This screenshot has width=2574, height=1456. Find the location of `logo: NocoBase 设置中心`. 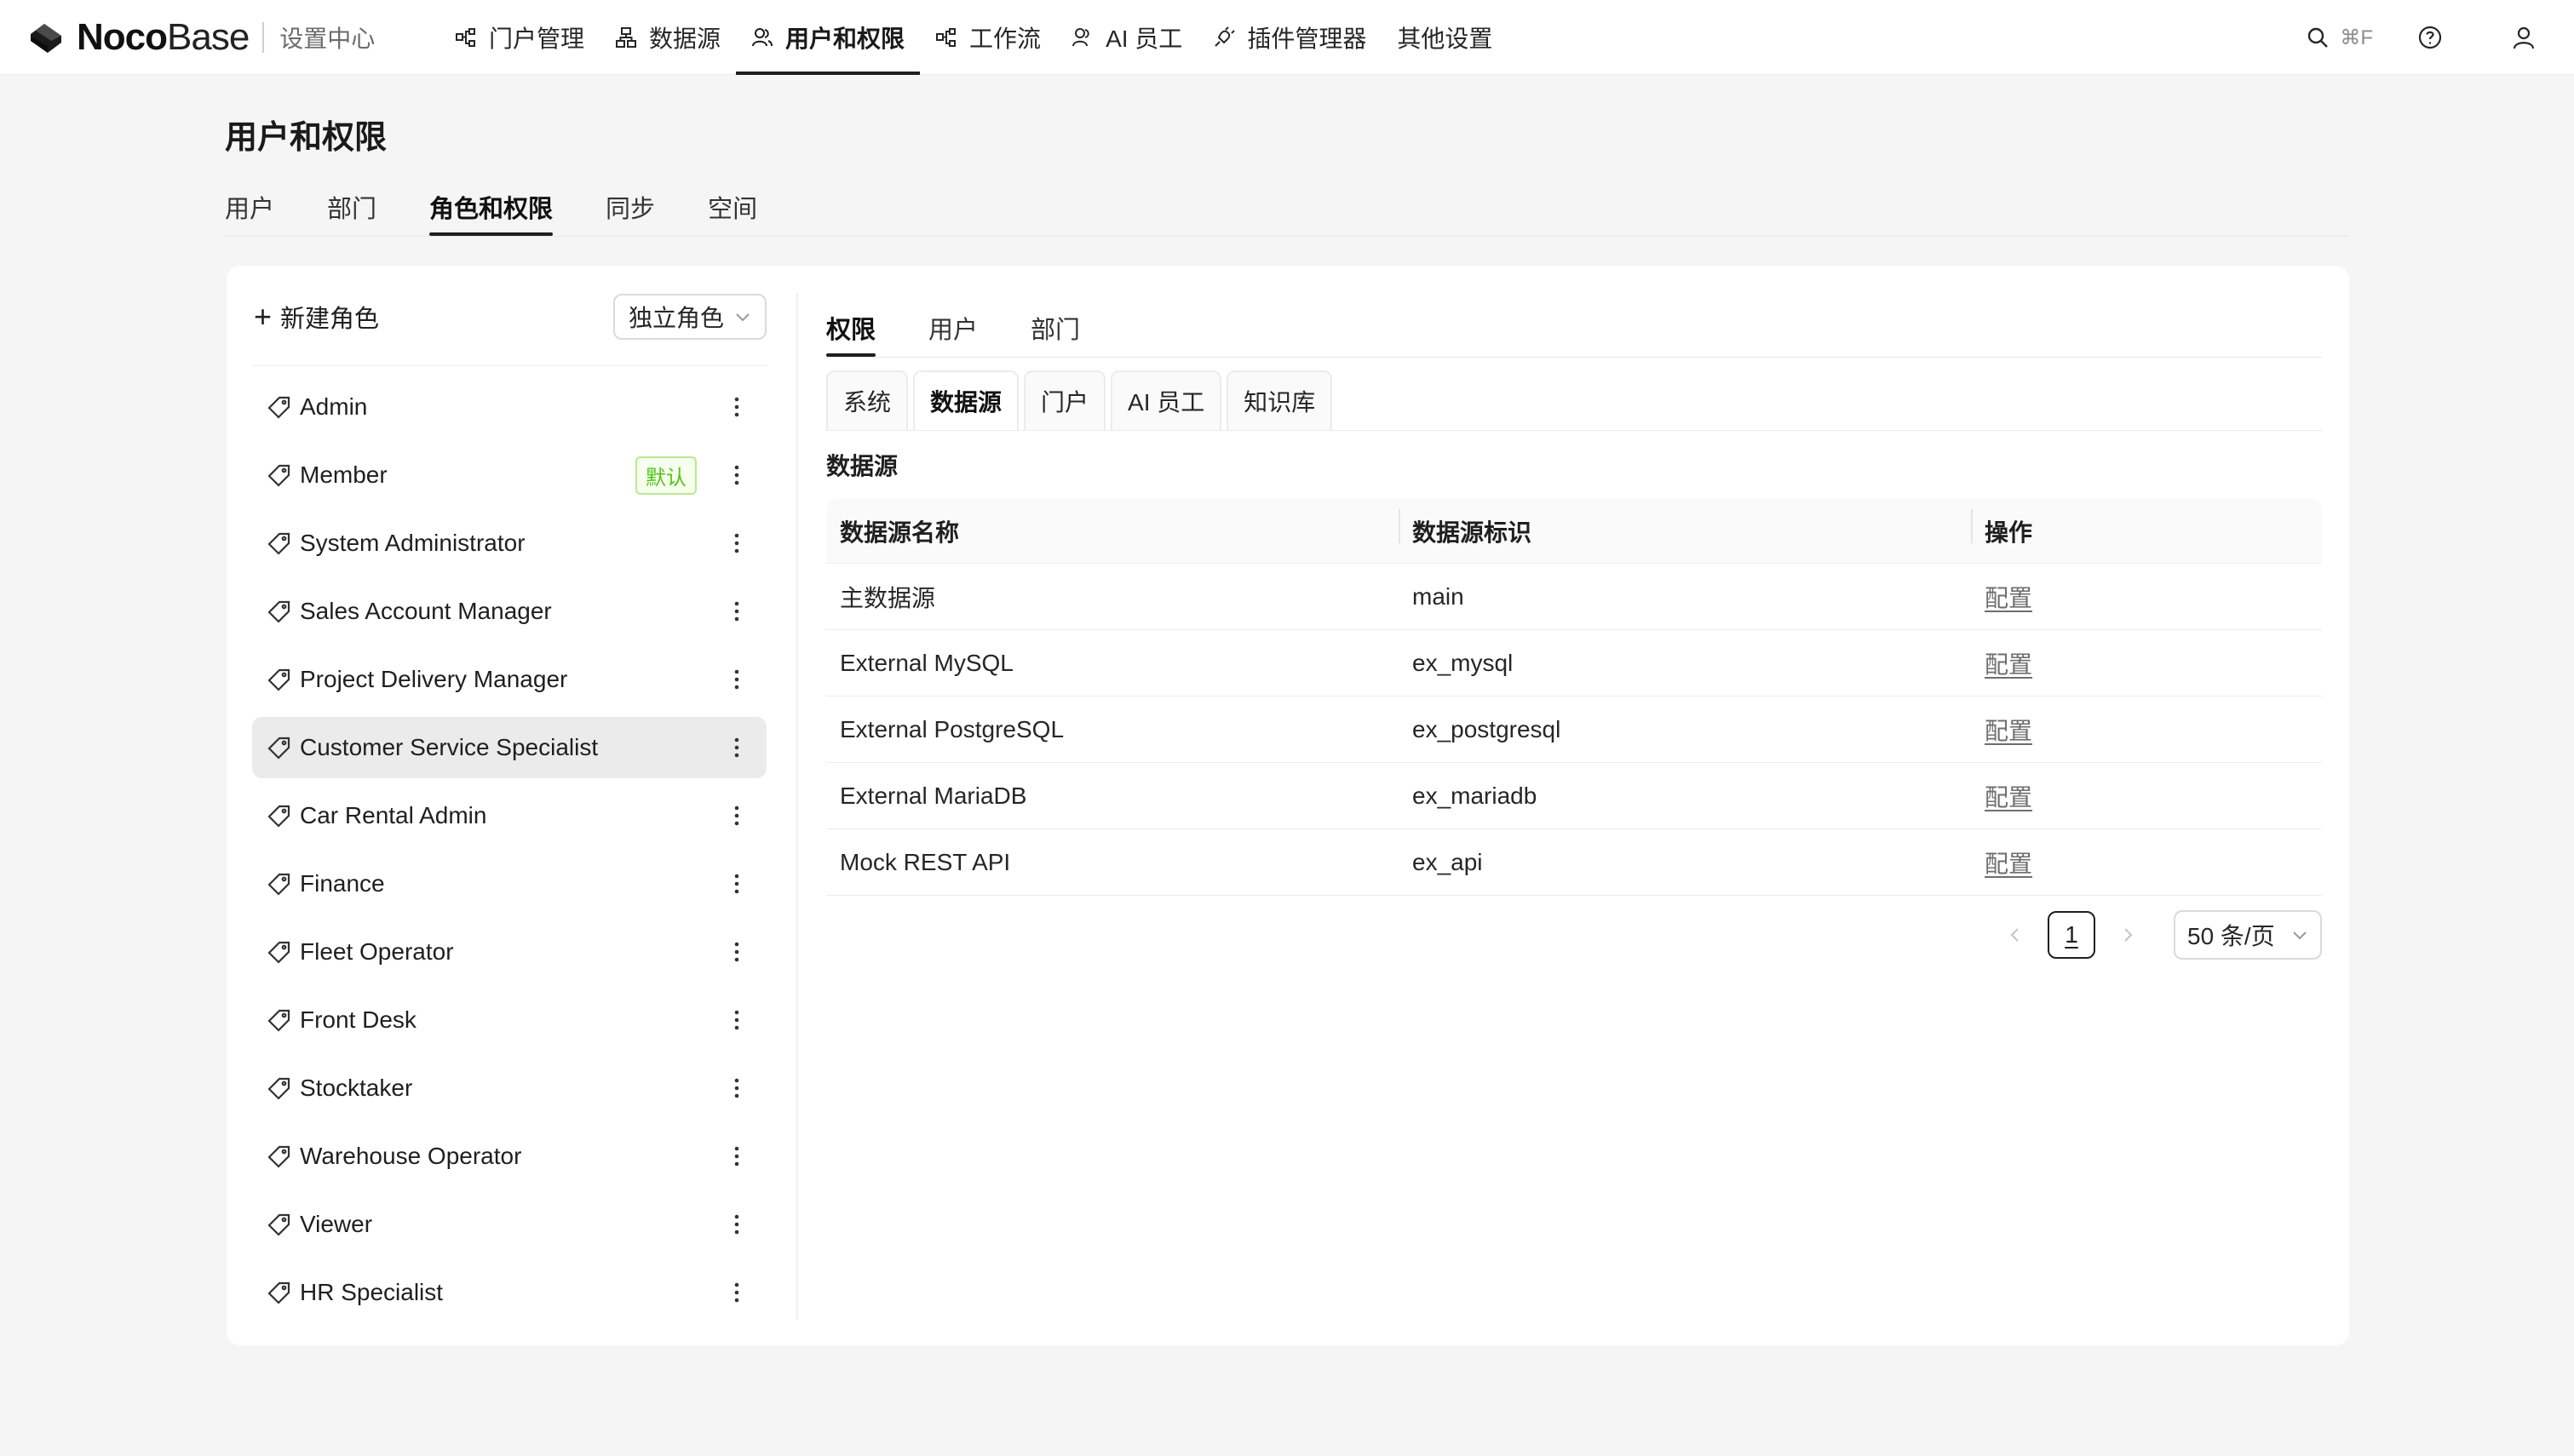

logo: NocoBase 设置中心 is located at coordinates (200, 37).